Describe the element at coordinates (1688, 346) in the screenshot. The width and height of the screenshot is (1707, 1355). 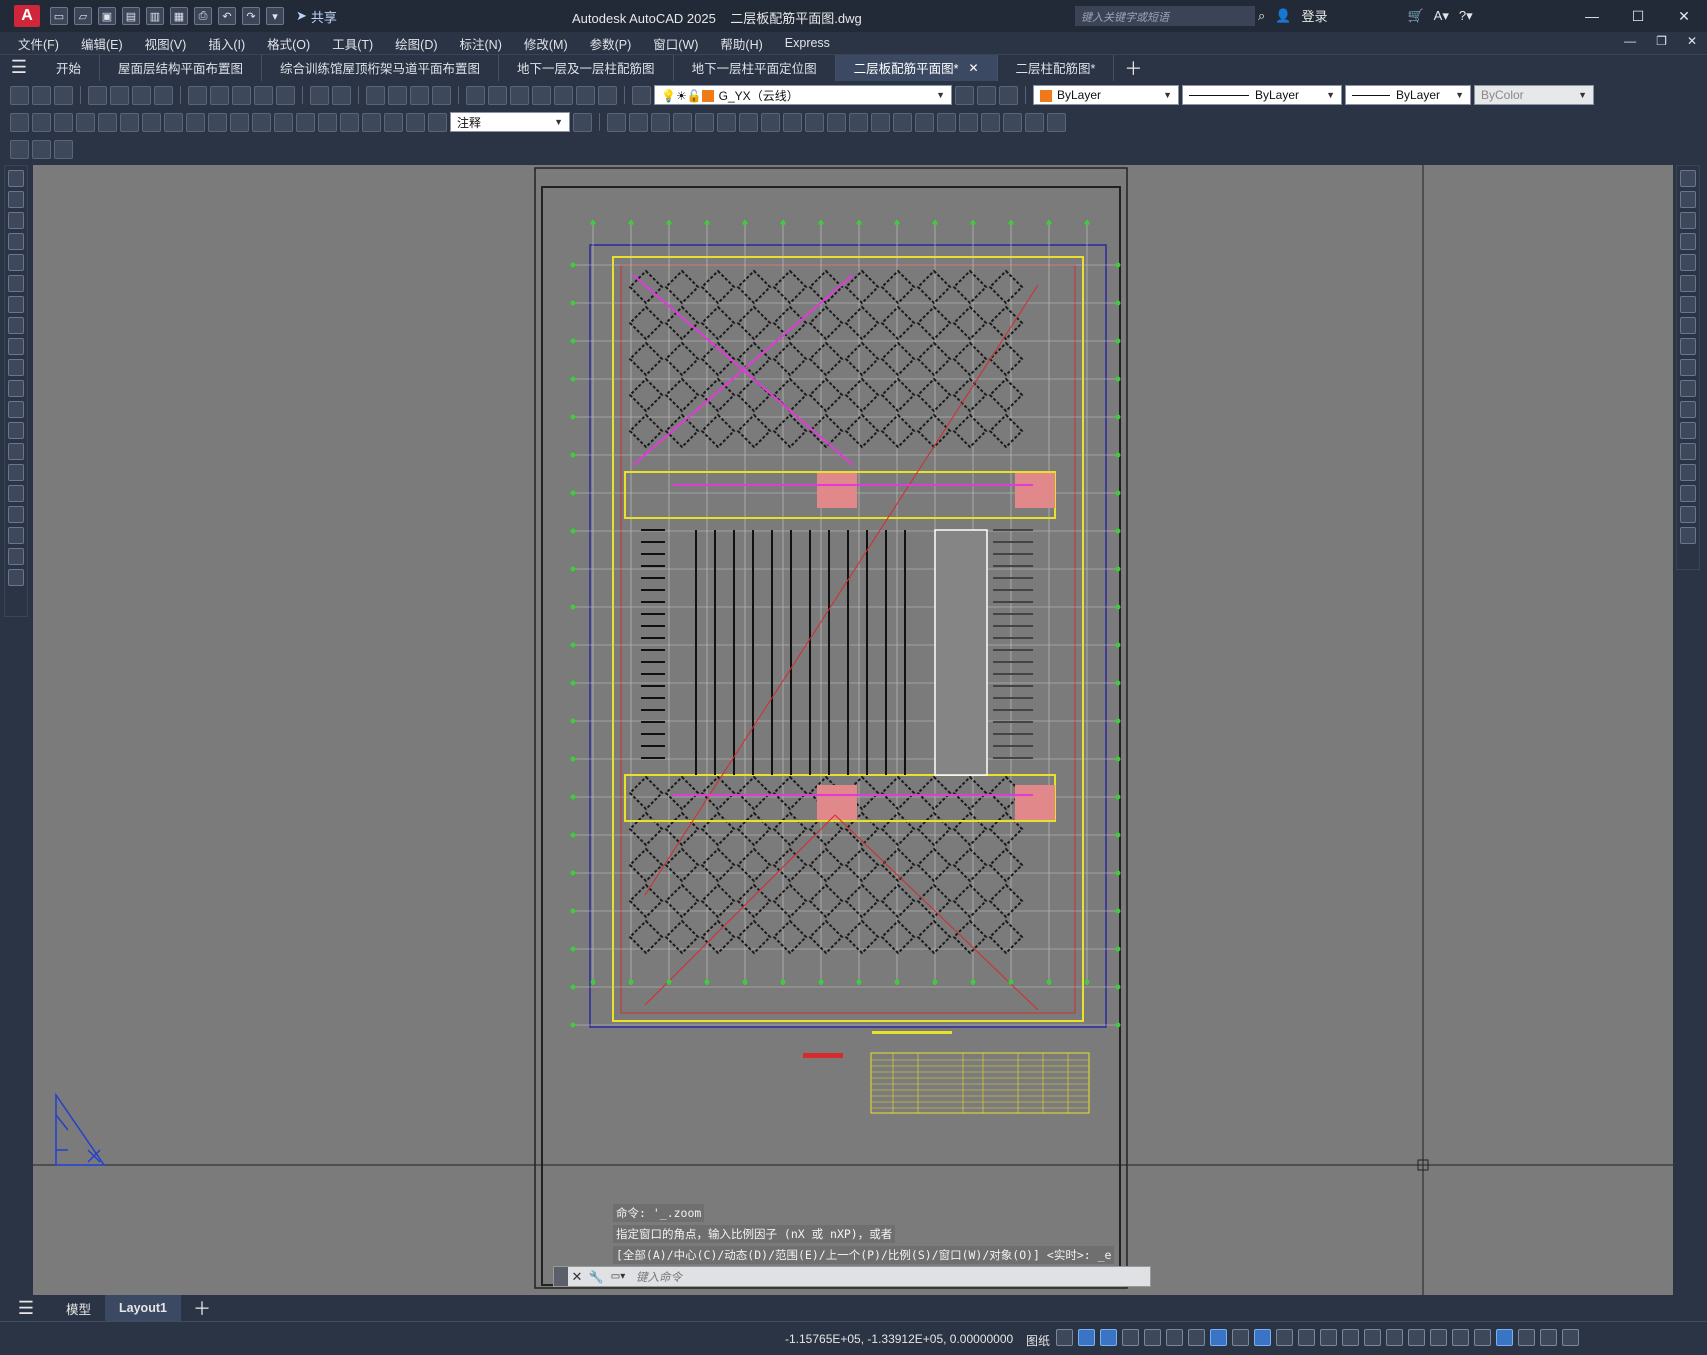
I see `stretch-icon` at that location.